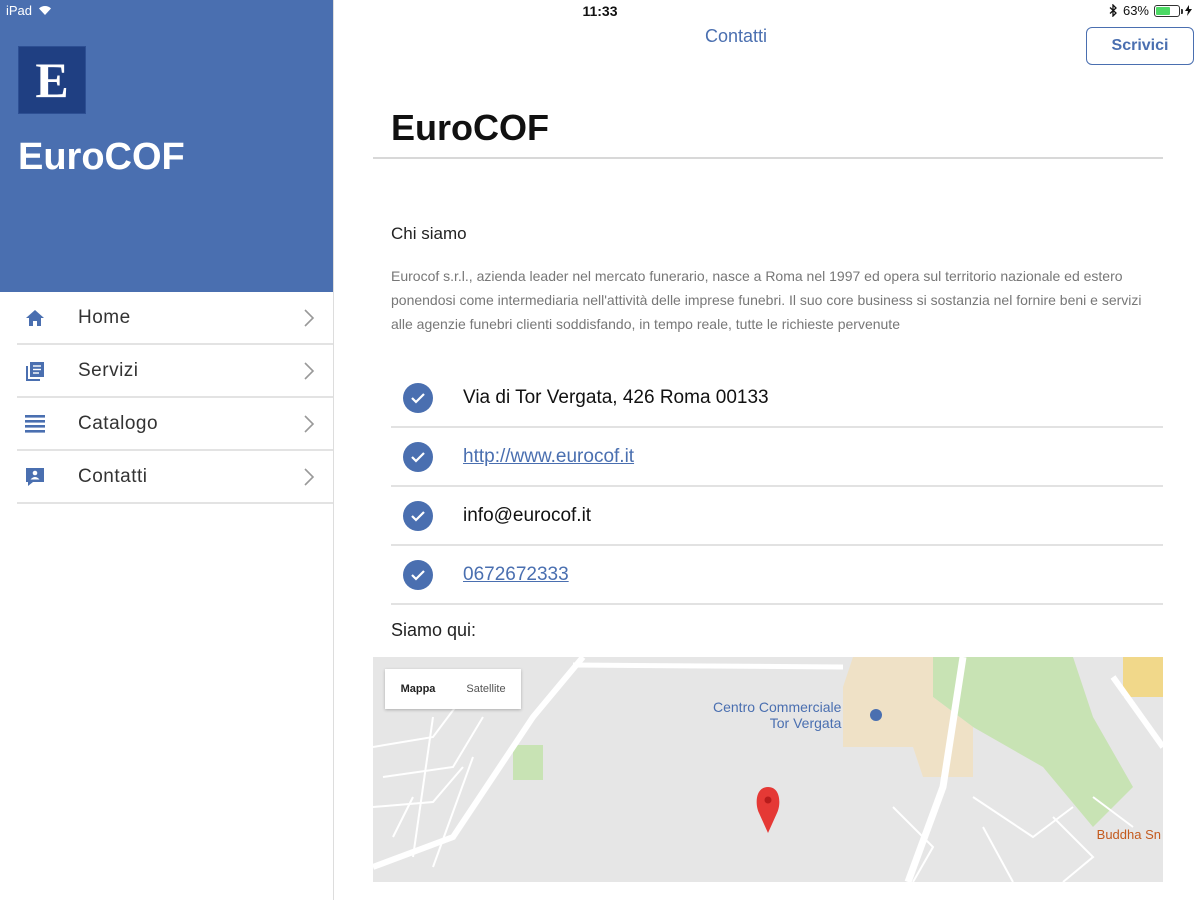  What do you see at coordinates (600, 11) in the screenshot?
I see `status-time: 11:33` at bounding box center [600, 11].